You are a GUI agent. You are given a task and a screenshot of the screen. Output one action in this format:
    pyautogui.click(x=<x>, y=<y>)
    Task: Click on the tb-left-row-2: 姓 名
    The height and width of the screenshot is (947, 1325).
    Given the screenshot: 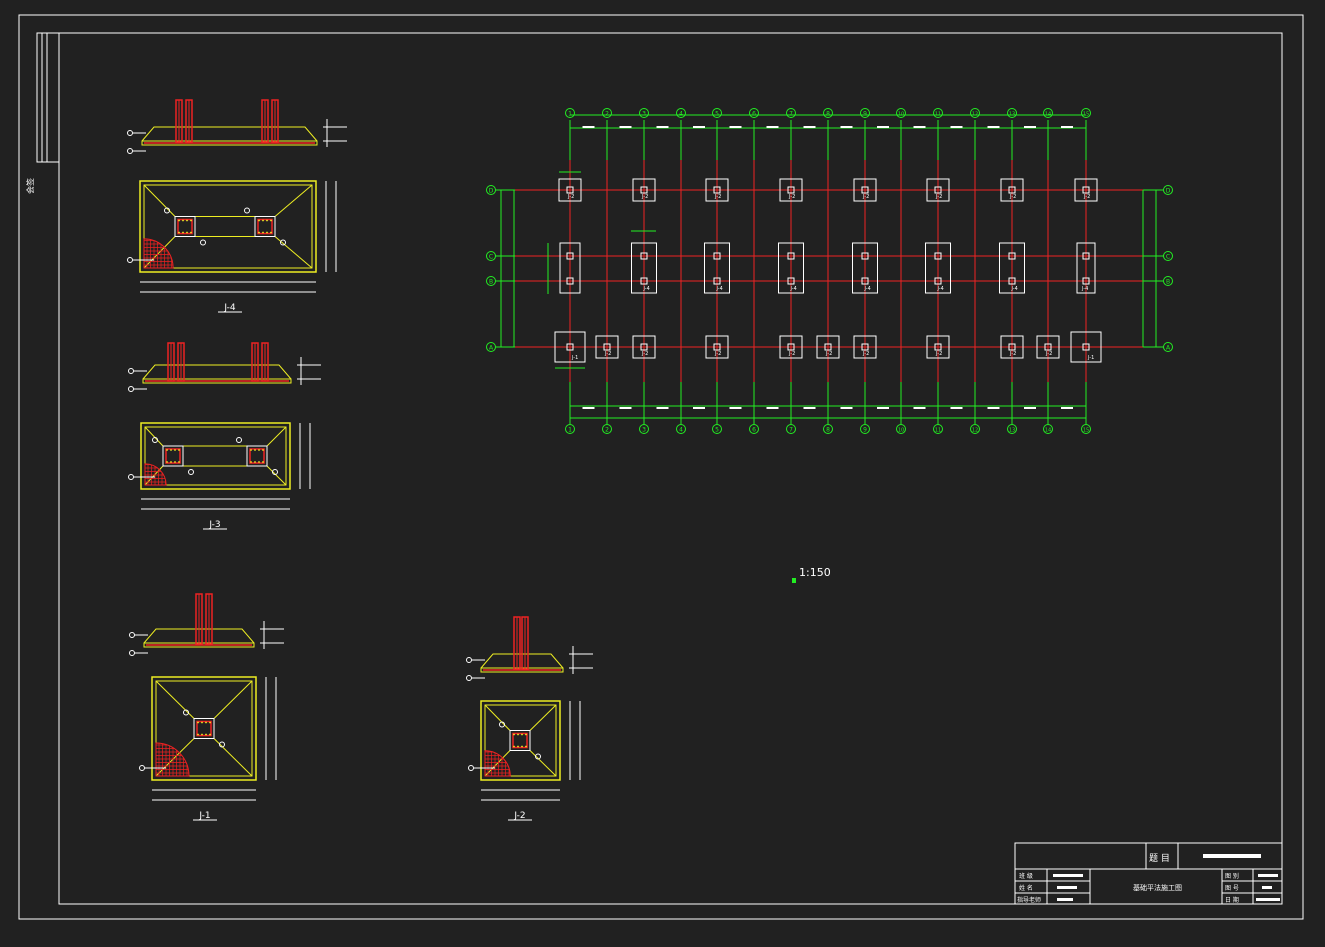 What is the action you would take?
    pyautogui.click(x=1026, y=888)
    